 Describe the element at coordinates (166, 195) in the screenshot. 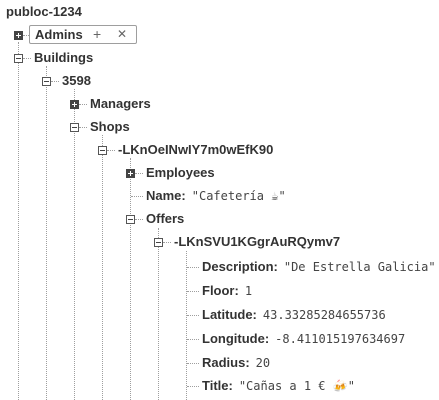

I see `name-key: Name:` at that location.